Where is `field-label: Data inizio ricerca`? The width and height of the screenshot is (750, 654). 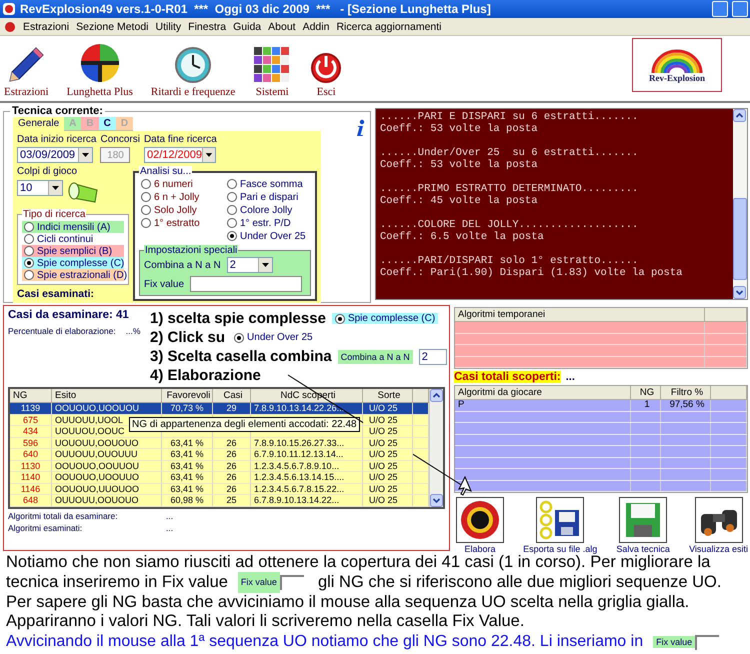 field-label: Data inizio ricerca is located at coordinates (56, 139).